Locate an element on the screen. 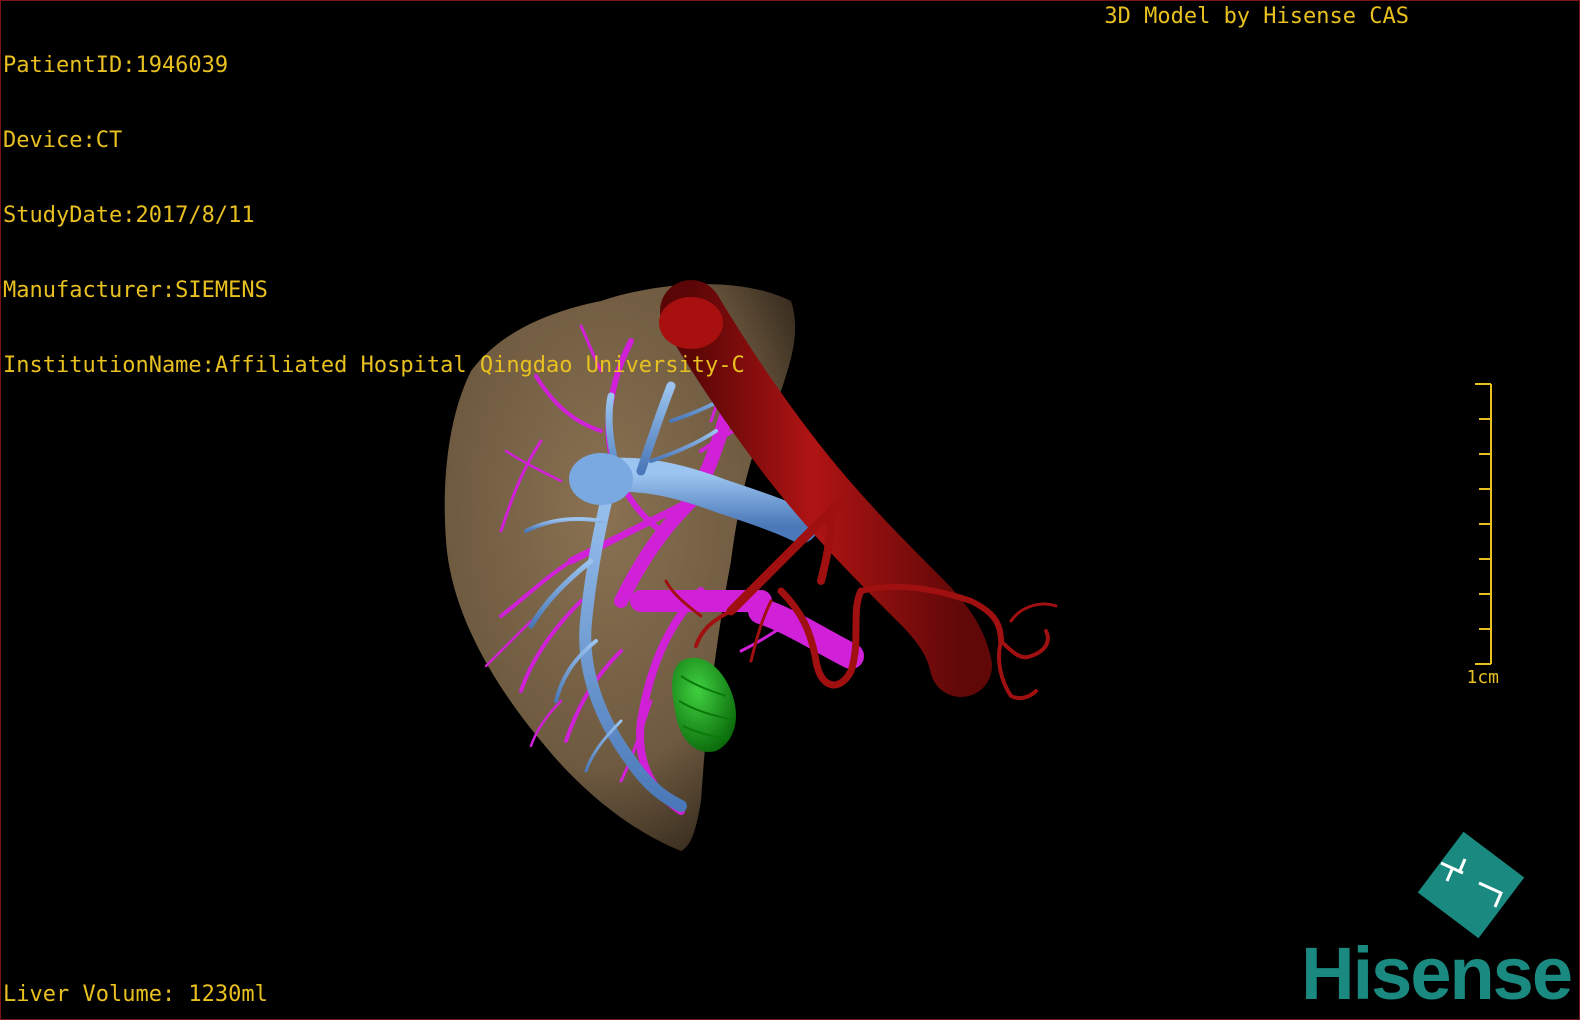  portal-vein-confluence is located at coordinates (601, 479).